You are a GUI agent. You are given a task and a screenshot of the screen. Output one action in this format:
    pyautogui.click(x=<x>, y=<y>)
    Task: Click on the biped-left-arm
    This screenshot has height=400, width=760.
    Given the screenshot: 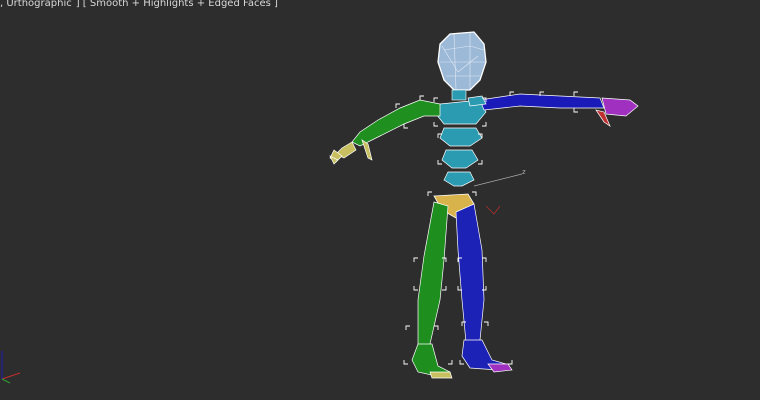 What is the action you would take?
    pyautogui.click(x=388, y=129)
    